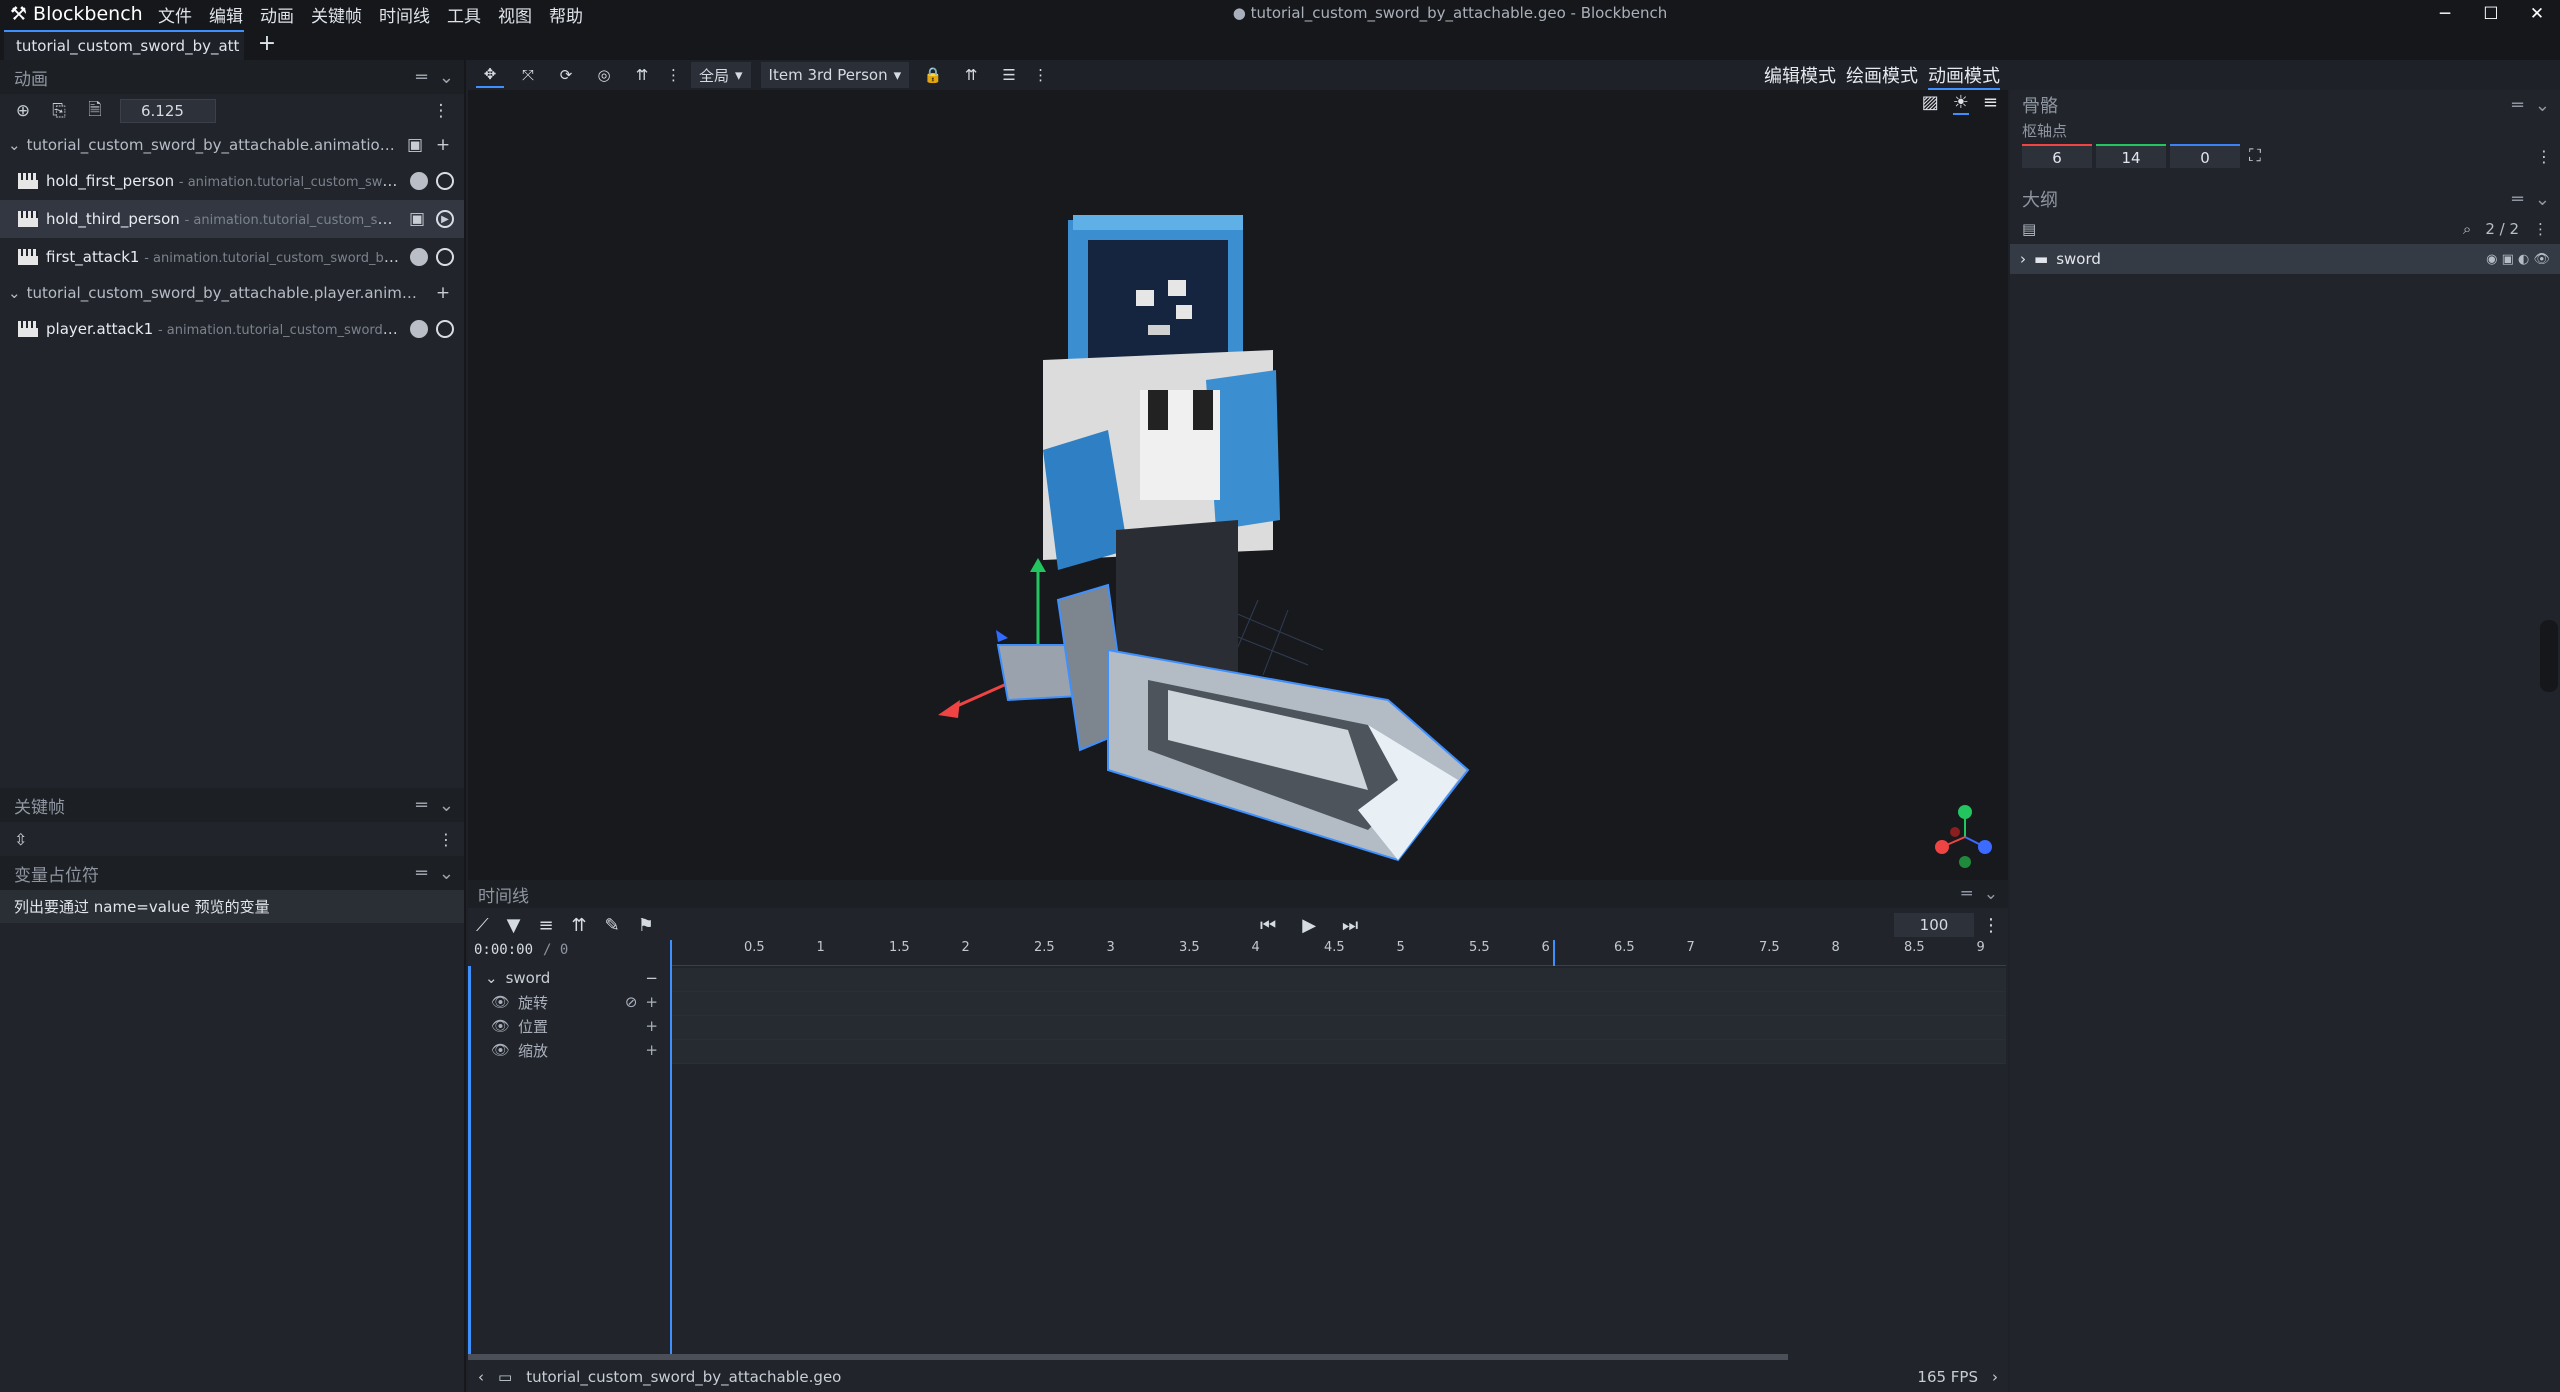 Image resolution: width=2560 pixels, height=1392 pixels. Describe the element at coordinates (2205, 156) in the screenshot. I see `pivot-z-input: 0` at that location.